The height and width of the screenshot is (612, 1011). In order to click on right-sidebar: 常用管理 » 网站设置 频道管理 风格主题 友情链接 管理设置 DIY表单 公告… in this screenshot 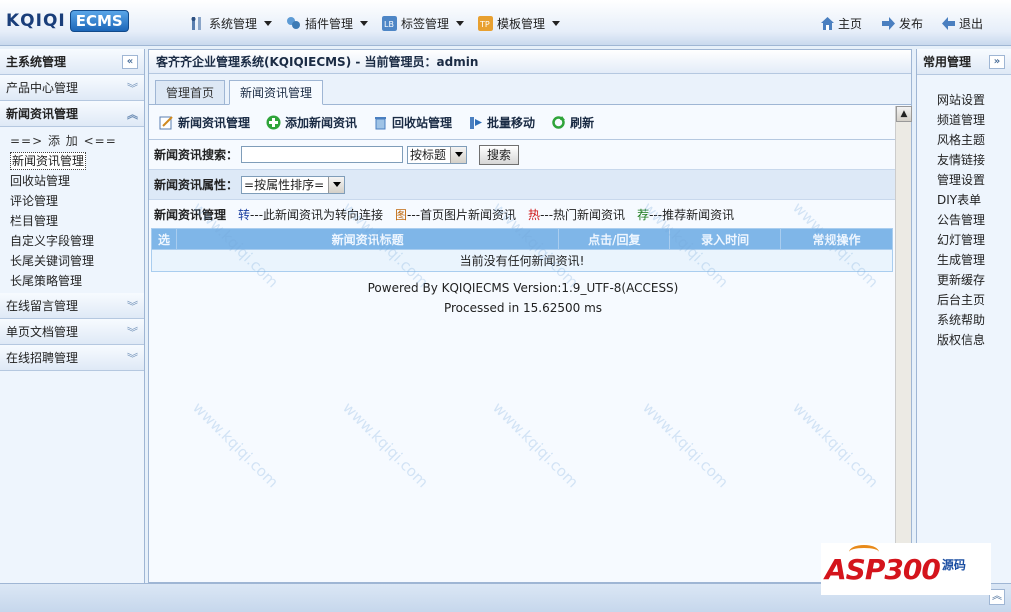, I will do `click(963, 316)`.